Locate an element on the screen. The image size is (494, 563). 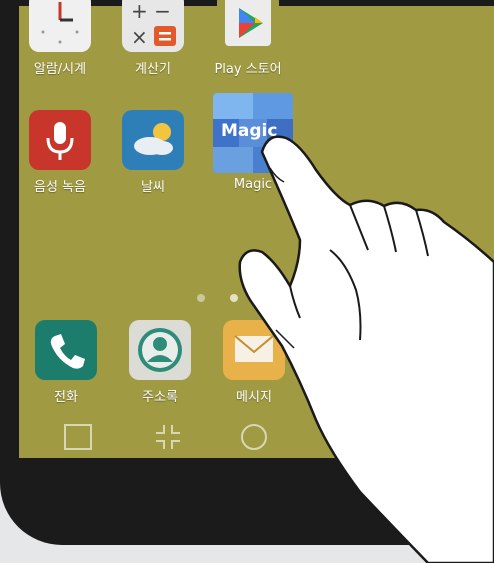
app-label: 전화 is located at coordinates (66, 397).